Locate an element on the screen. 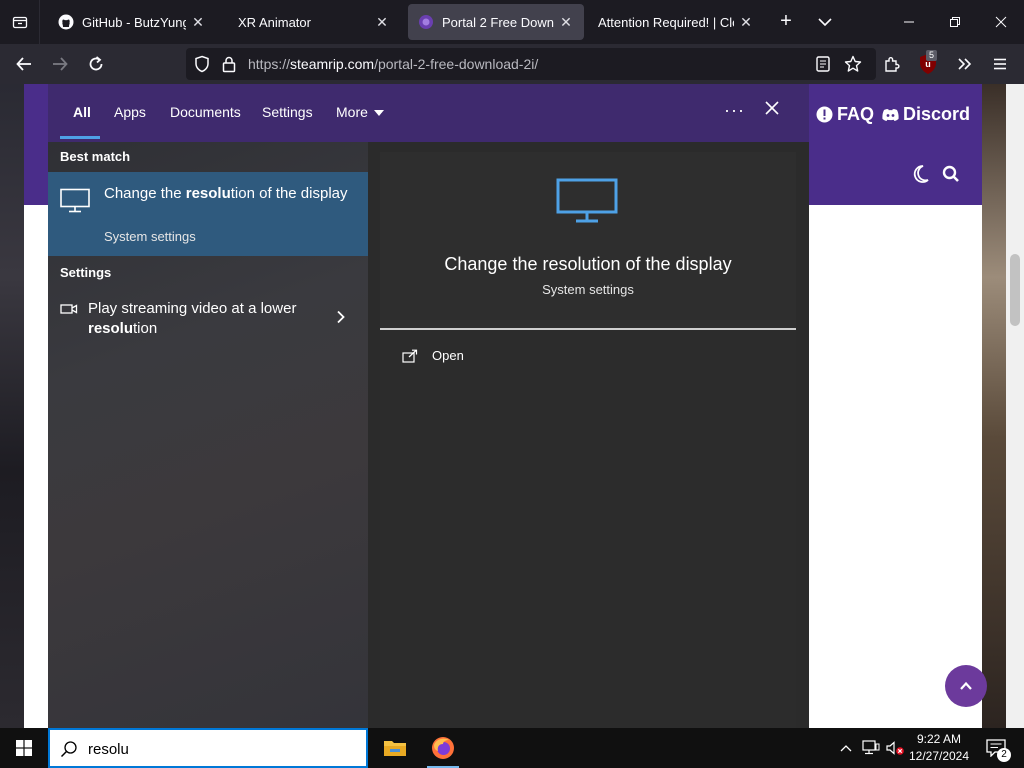  exclamation-circle-icon is located at coordinates (824, 114).